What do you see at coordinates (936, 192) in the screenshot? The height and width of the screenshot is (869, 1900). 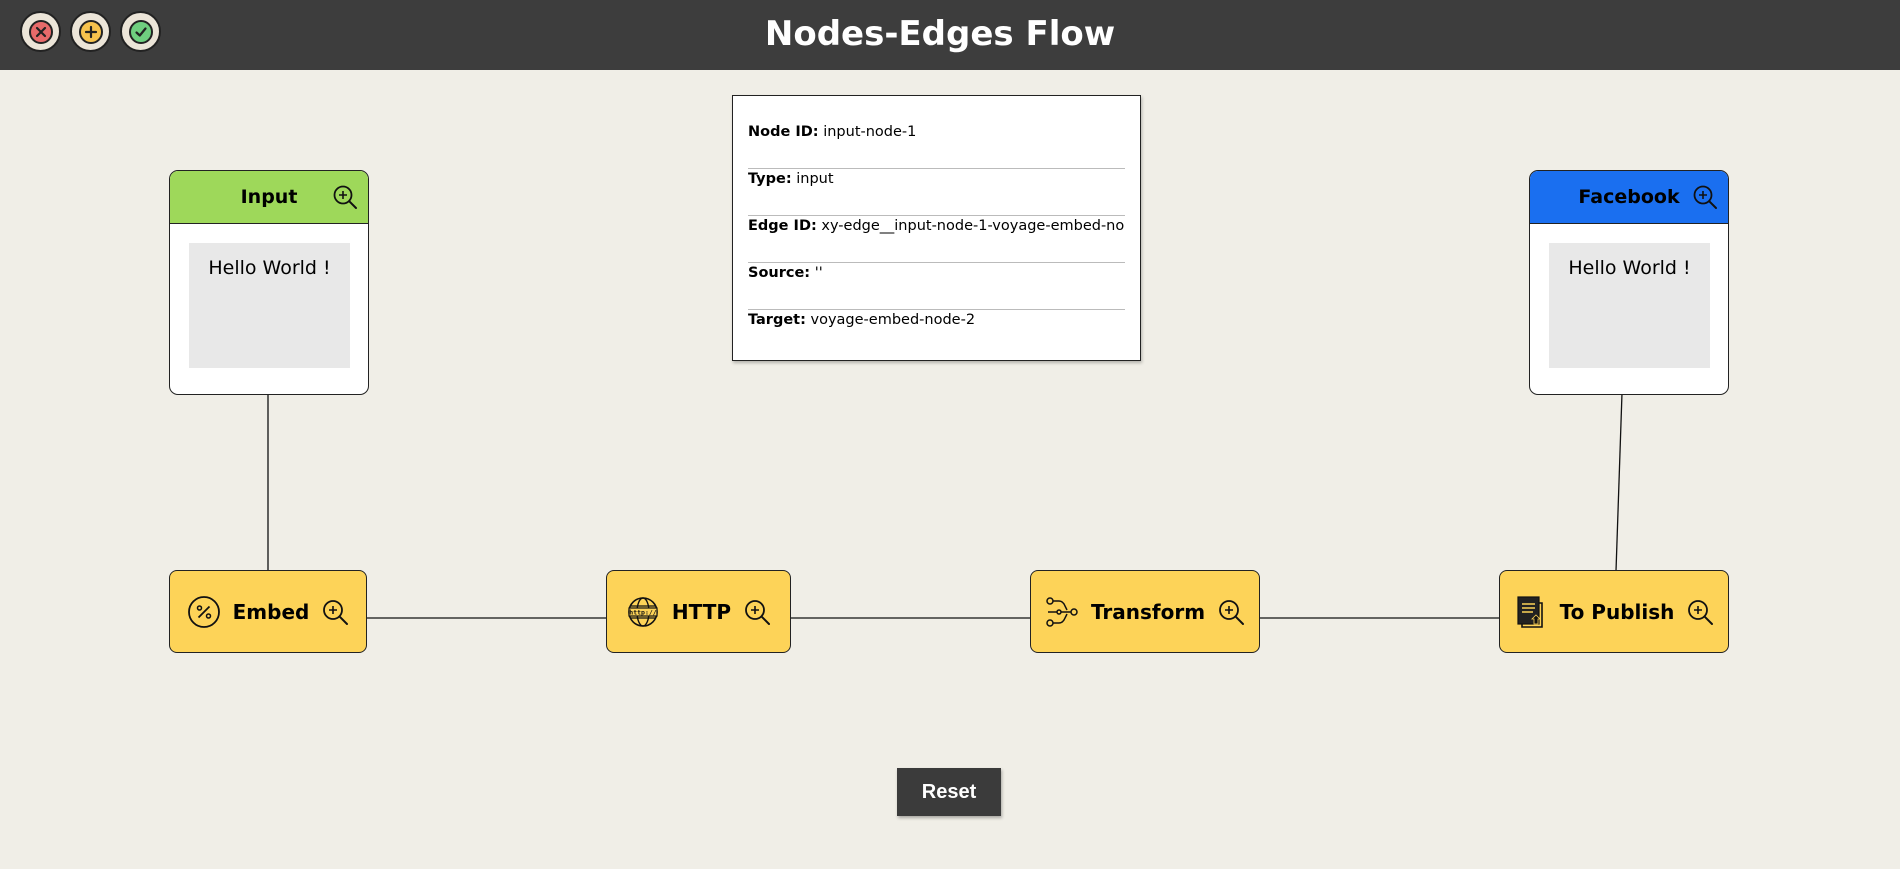 I see `info-type: Type: input` at bounding box center [936, 192].